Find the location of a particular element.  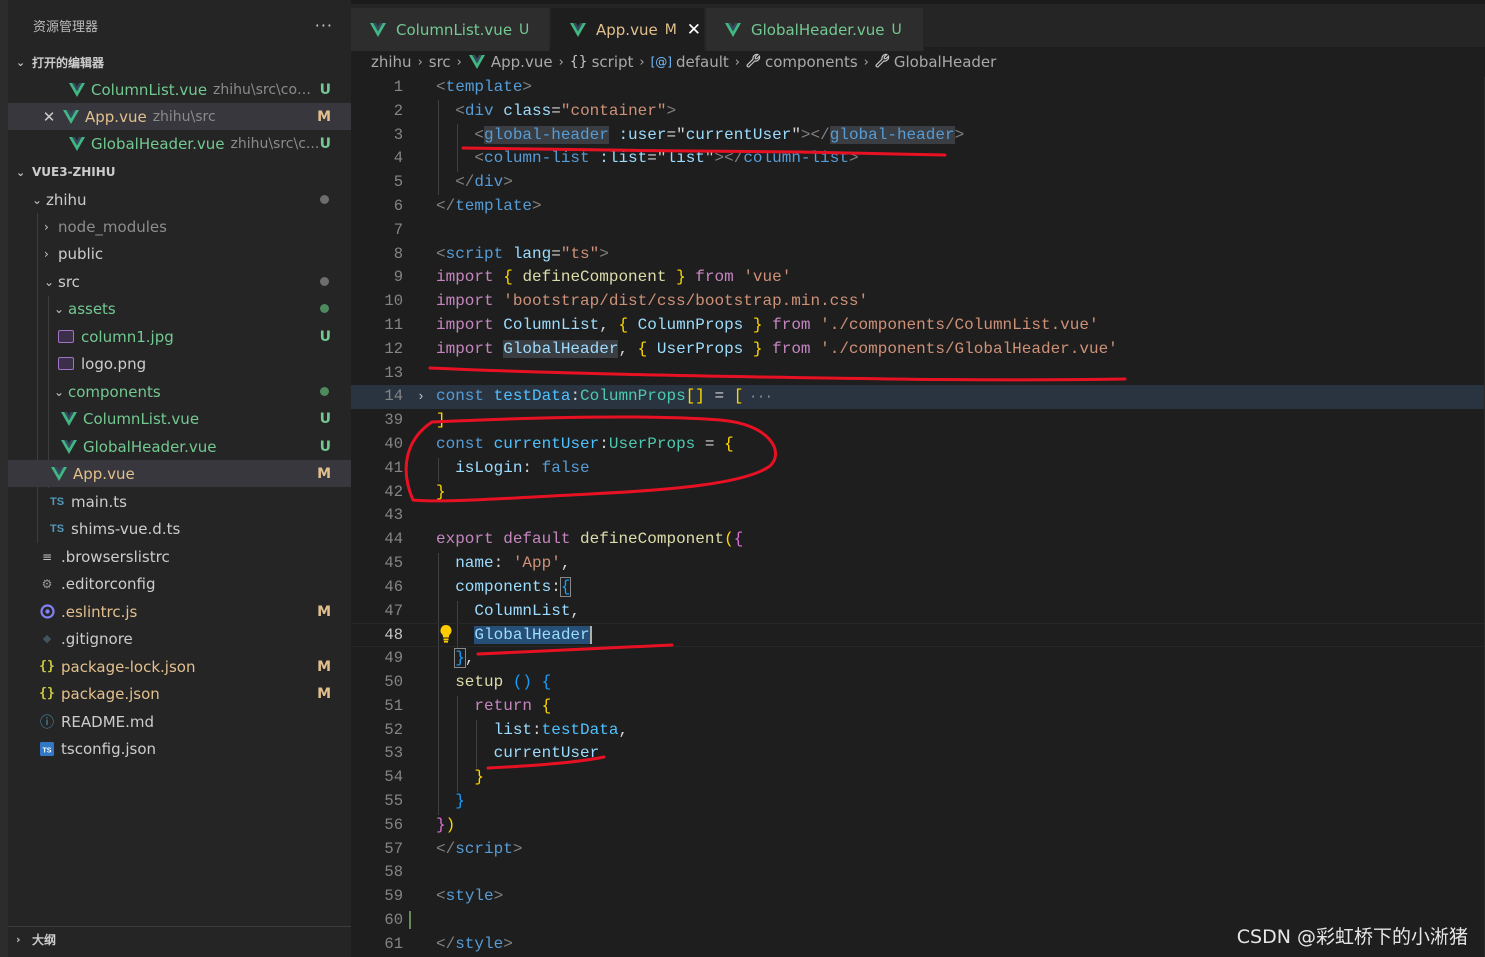

tree-file-main-ts: TS main.ts is located at coordinates (179, 501).